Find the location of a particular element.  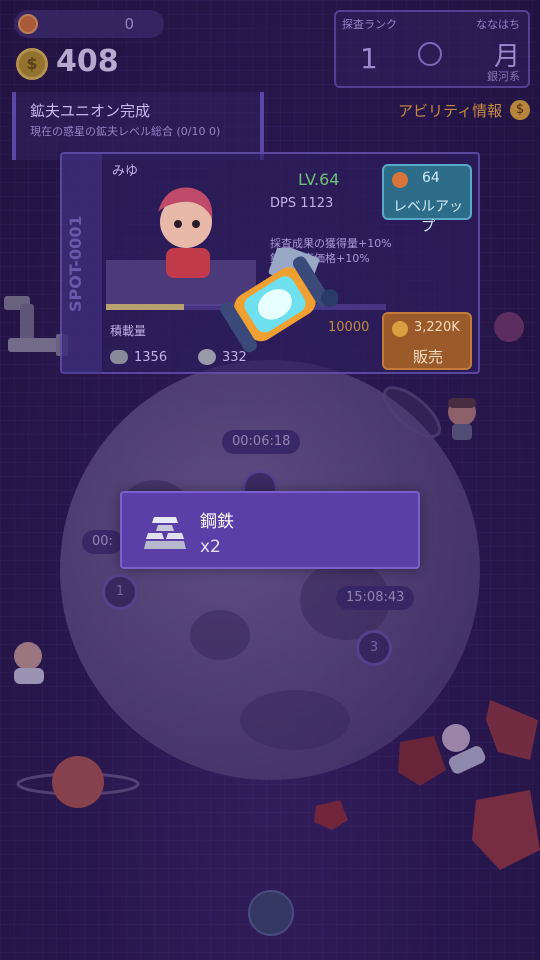

planet-system: 銀河系 is located at coordinates (503, 76).